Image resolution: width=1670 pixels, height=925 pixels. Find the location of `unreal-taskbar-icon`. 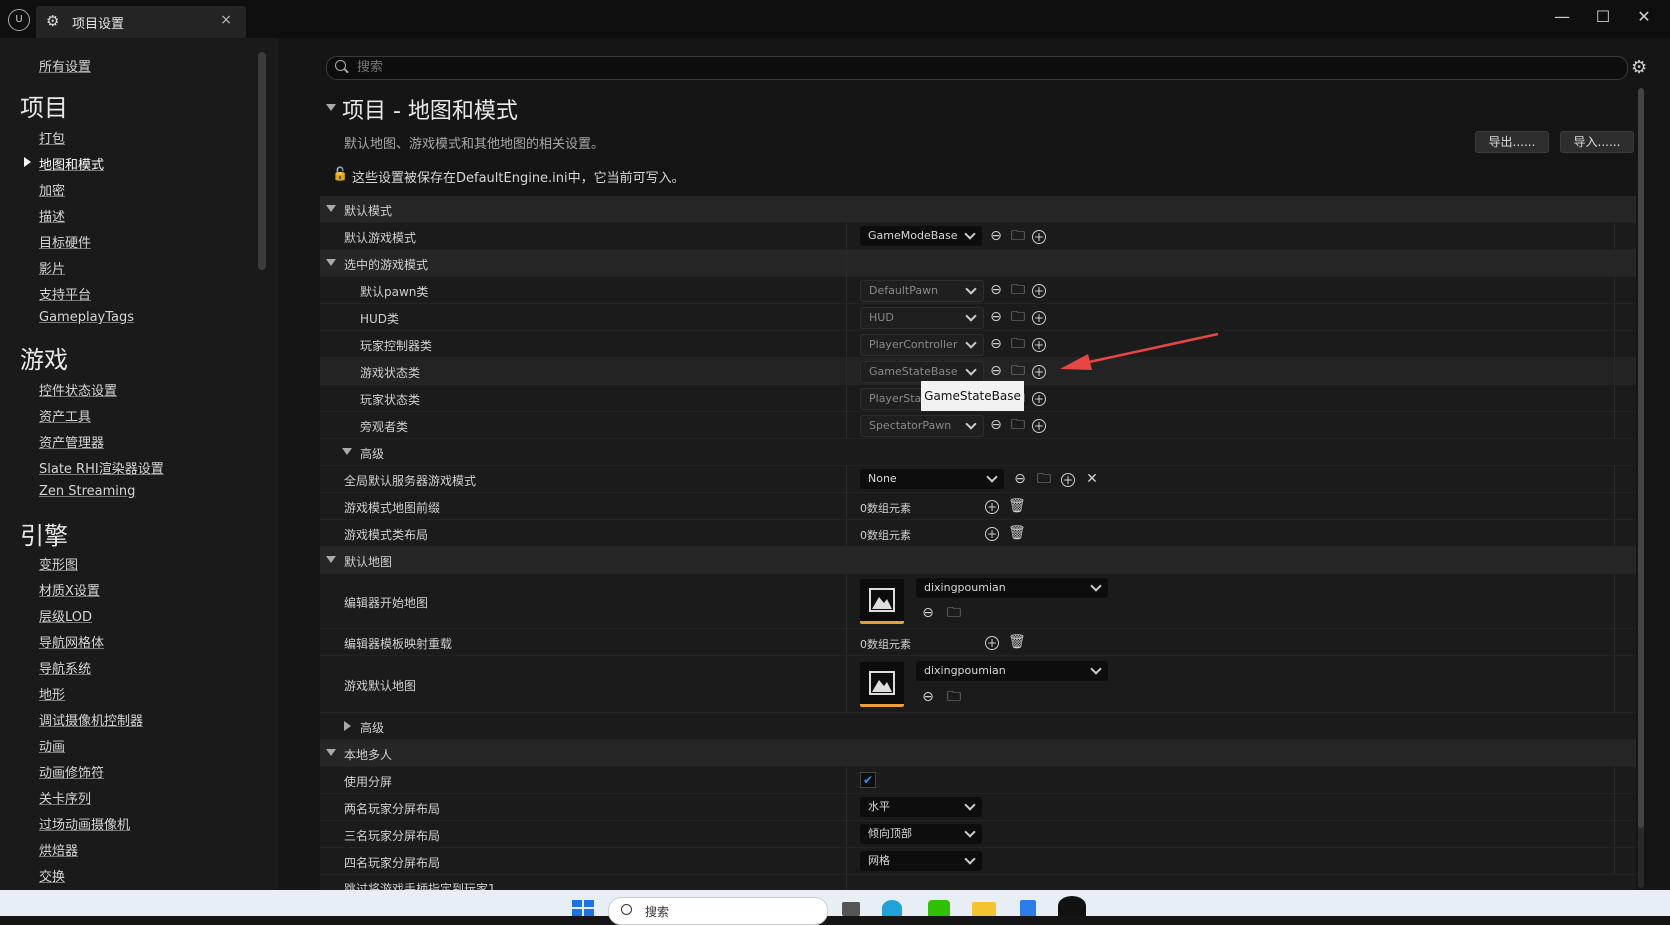

unreal-taskbar-icon is located at coordinates (1072, 906).